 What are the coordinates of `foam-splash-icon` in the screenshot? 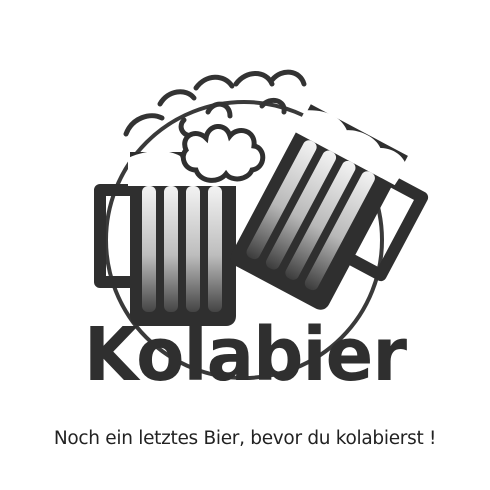 It's located at (223, 153).